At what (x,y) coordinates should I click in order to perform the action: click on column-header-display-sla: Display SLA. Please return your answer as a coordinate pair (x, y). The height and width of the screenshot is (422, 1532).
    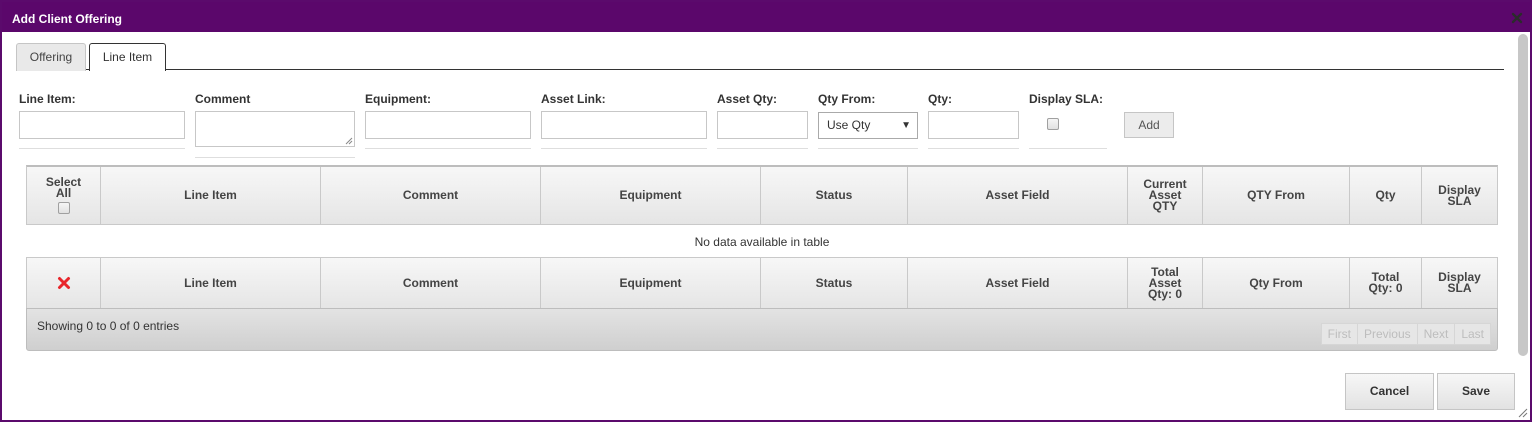
    Looking at the image, I should click on (1459, 195).